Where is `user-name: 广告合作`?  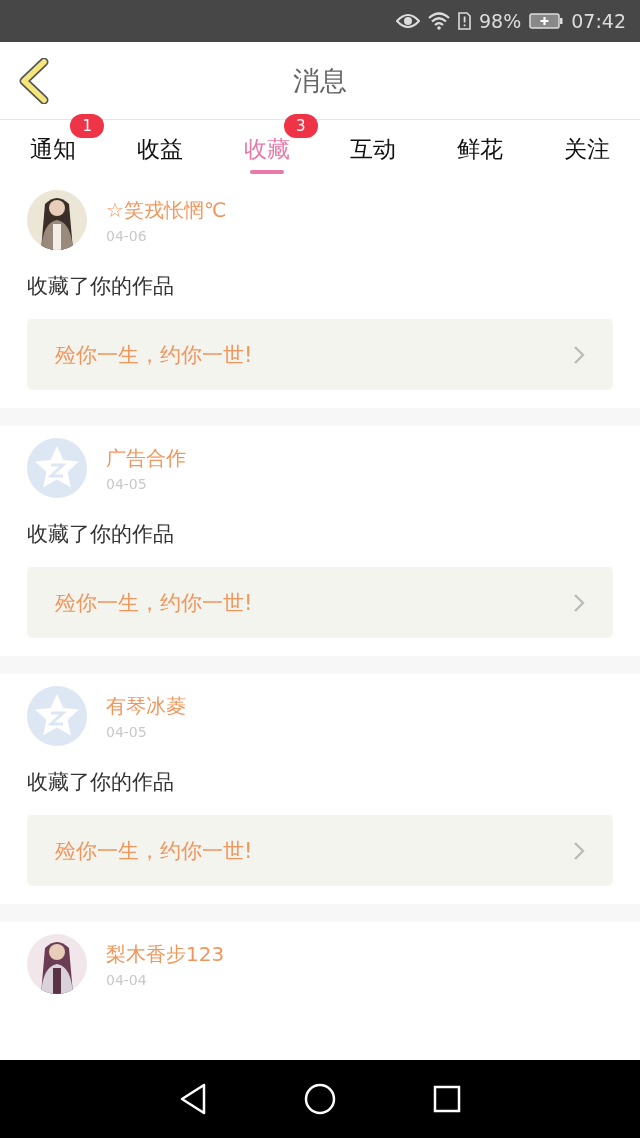 user-name: 广告合作 is located at coordinates (146, 458).